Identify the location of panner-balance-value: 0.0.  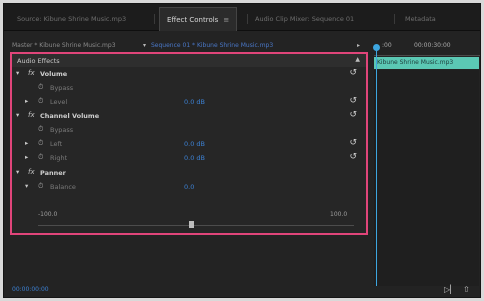
(189, 187).